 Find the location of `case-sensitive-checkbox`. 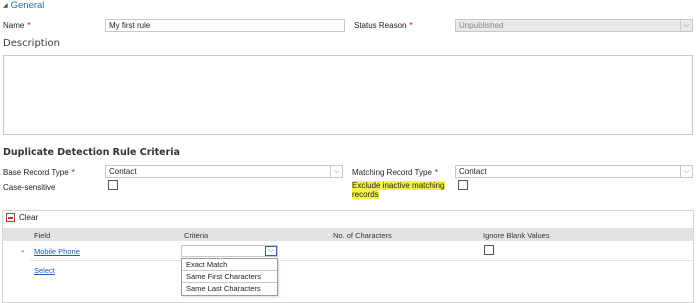

case-sensitive-checkbox is located at coordinates (113, 185).